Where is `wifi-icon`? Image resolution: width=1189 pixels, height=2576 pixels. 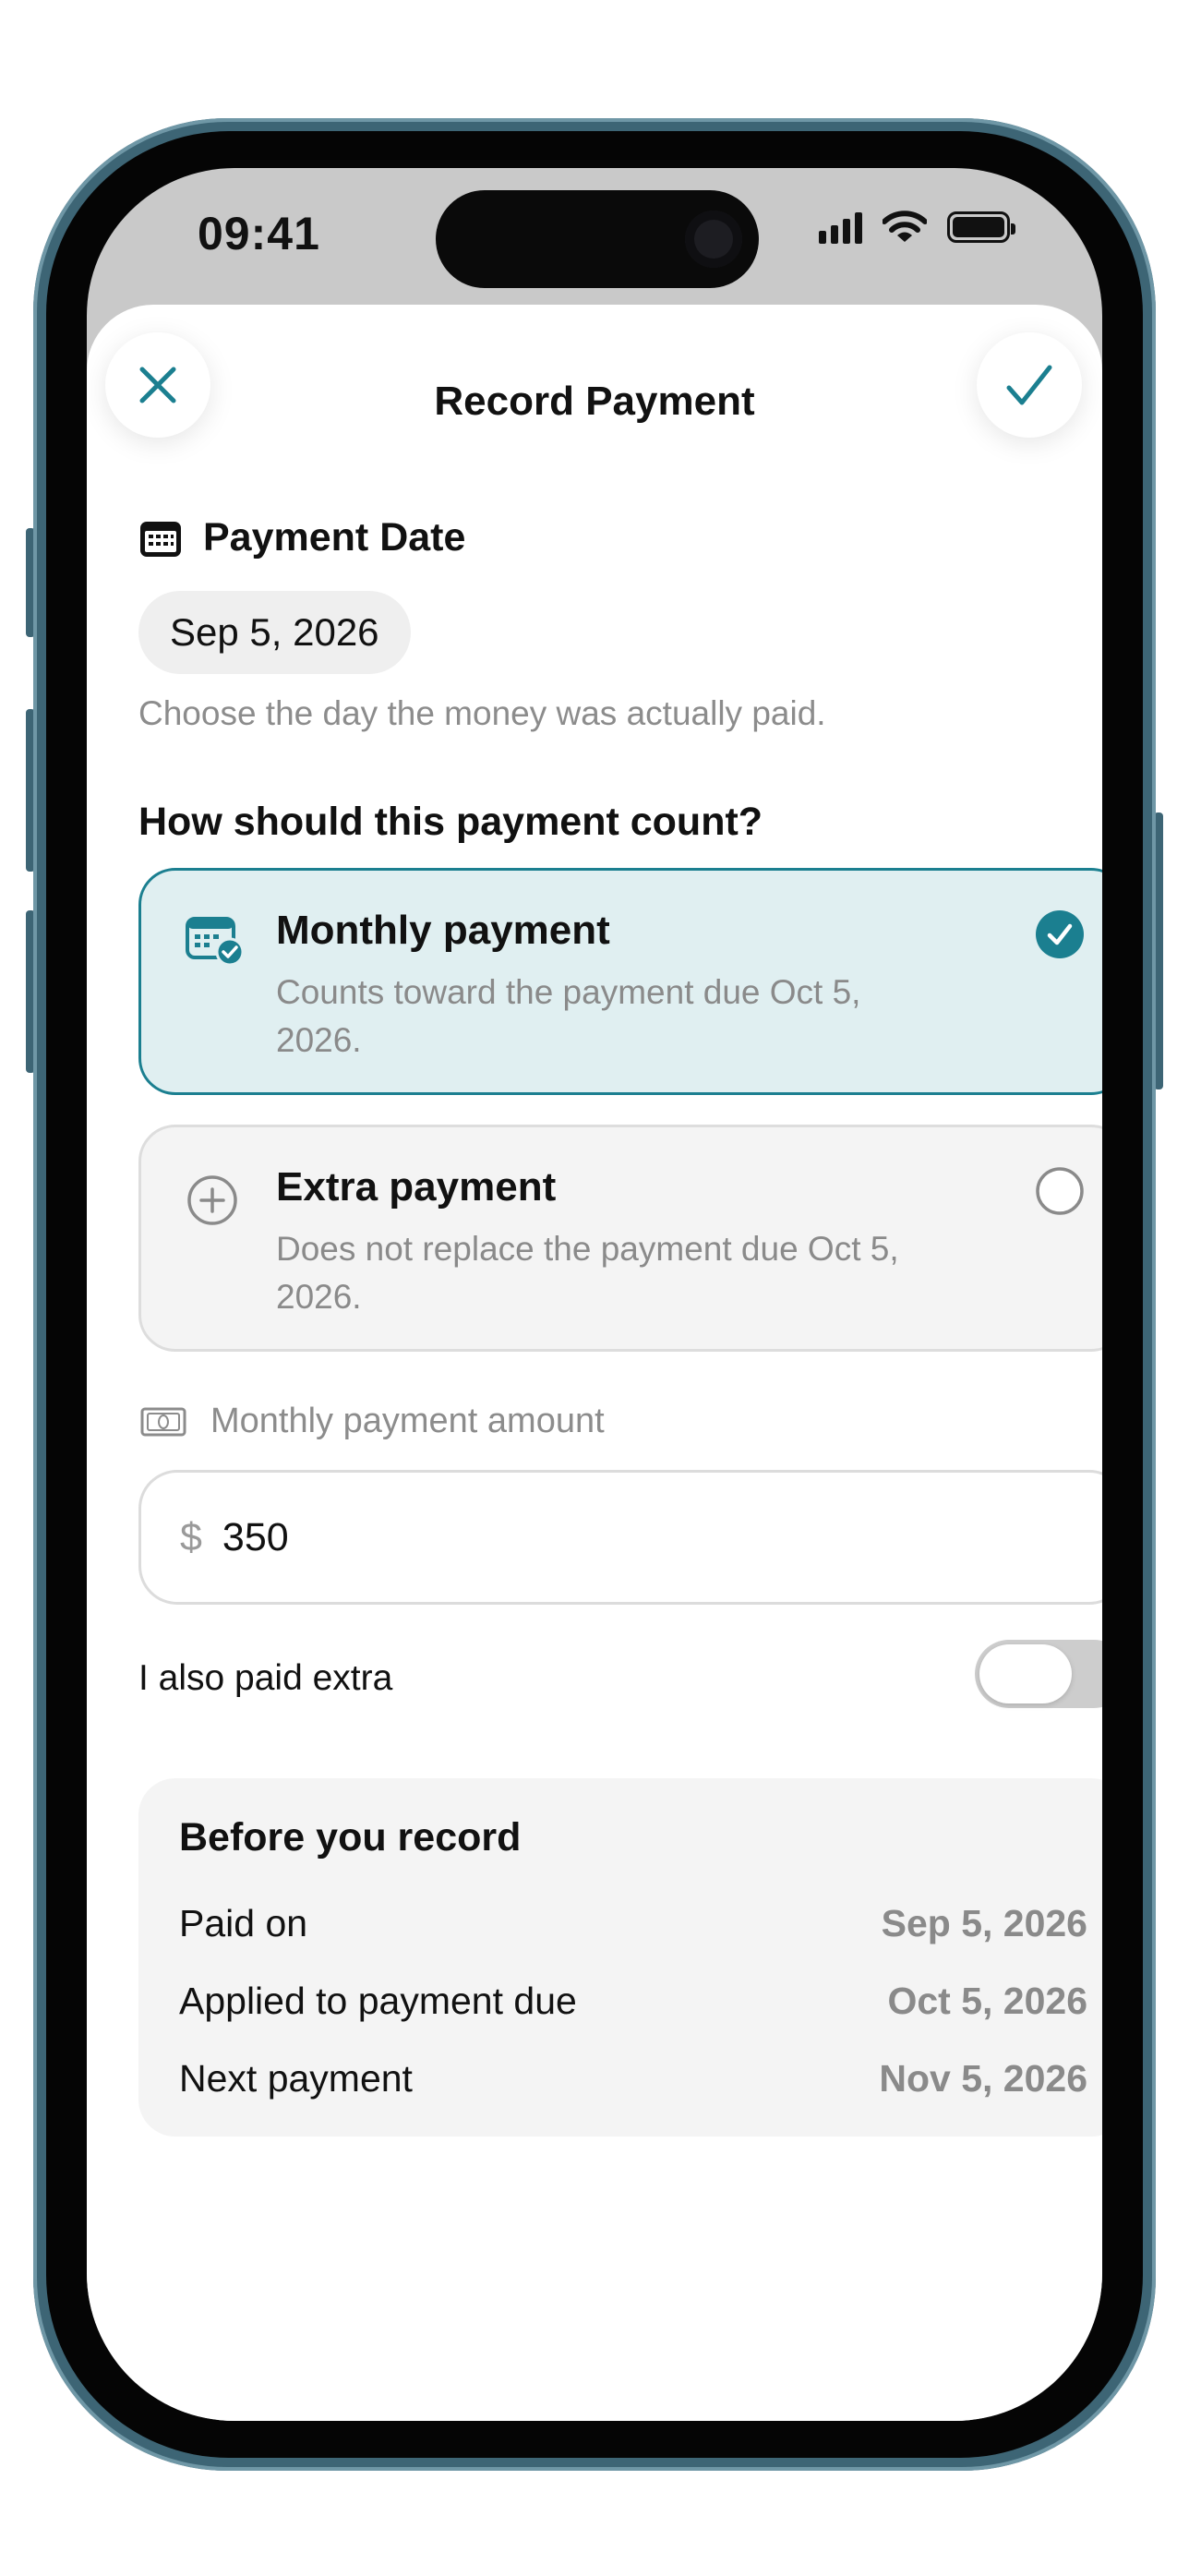 wifi-icon is located at coordinates (905, 226).